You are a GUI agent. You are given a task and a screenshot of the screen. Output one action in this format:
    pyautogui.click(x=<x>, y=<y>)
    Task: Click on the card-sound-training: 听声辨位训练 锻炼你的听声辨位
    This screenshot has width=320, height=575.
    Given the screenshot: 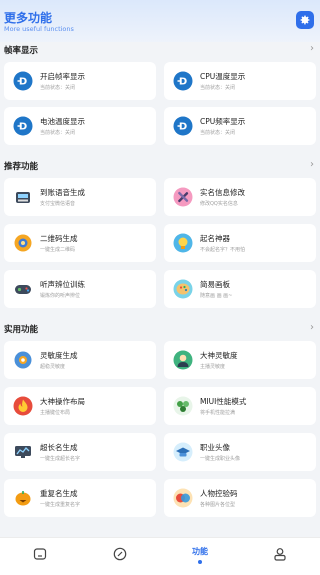 What is the action you would take?
    pyautogui.click(x=80, y=289)
    